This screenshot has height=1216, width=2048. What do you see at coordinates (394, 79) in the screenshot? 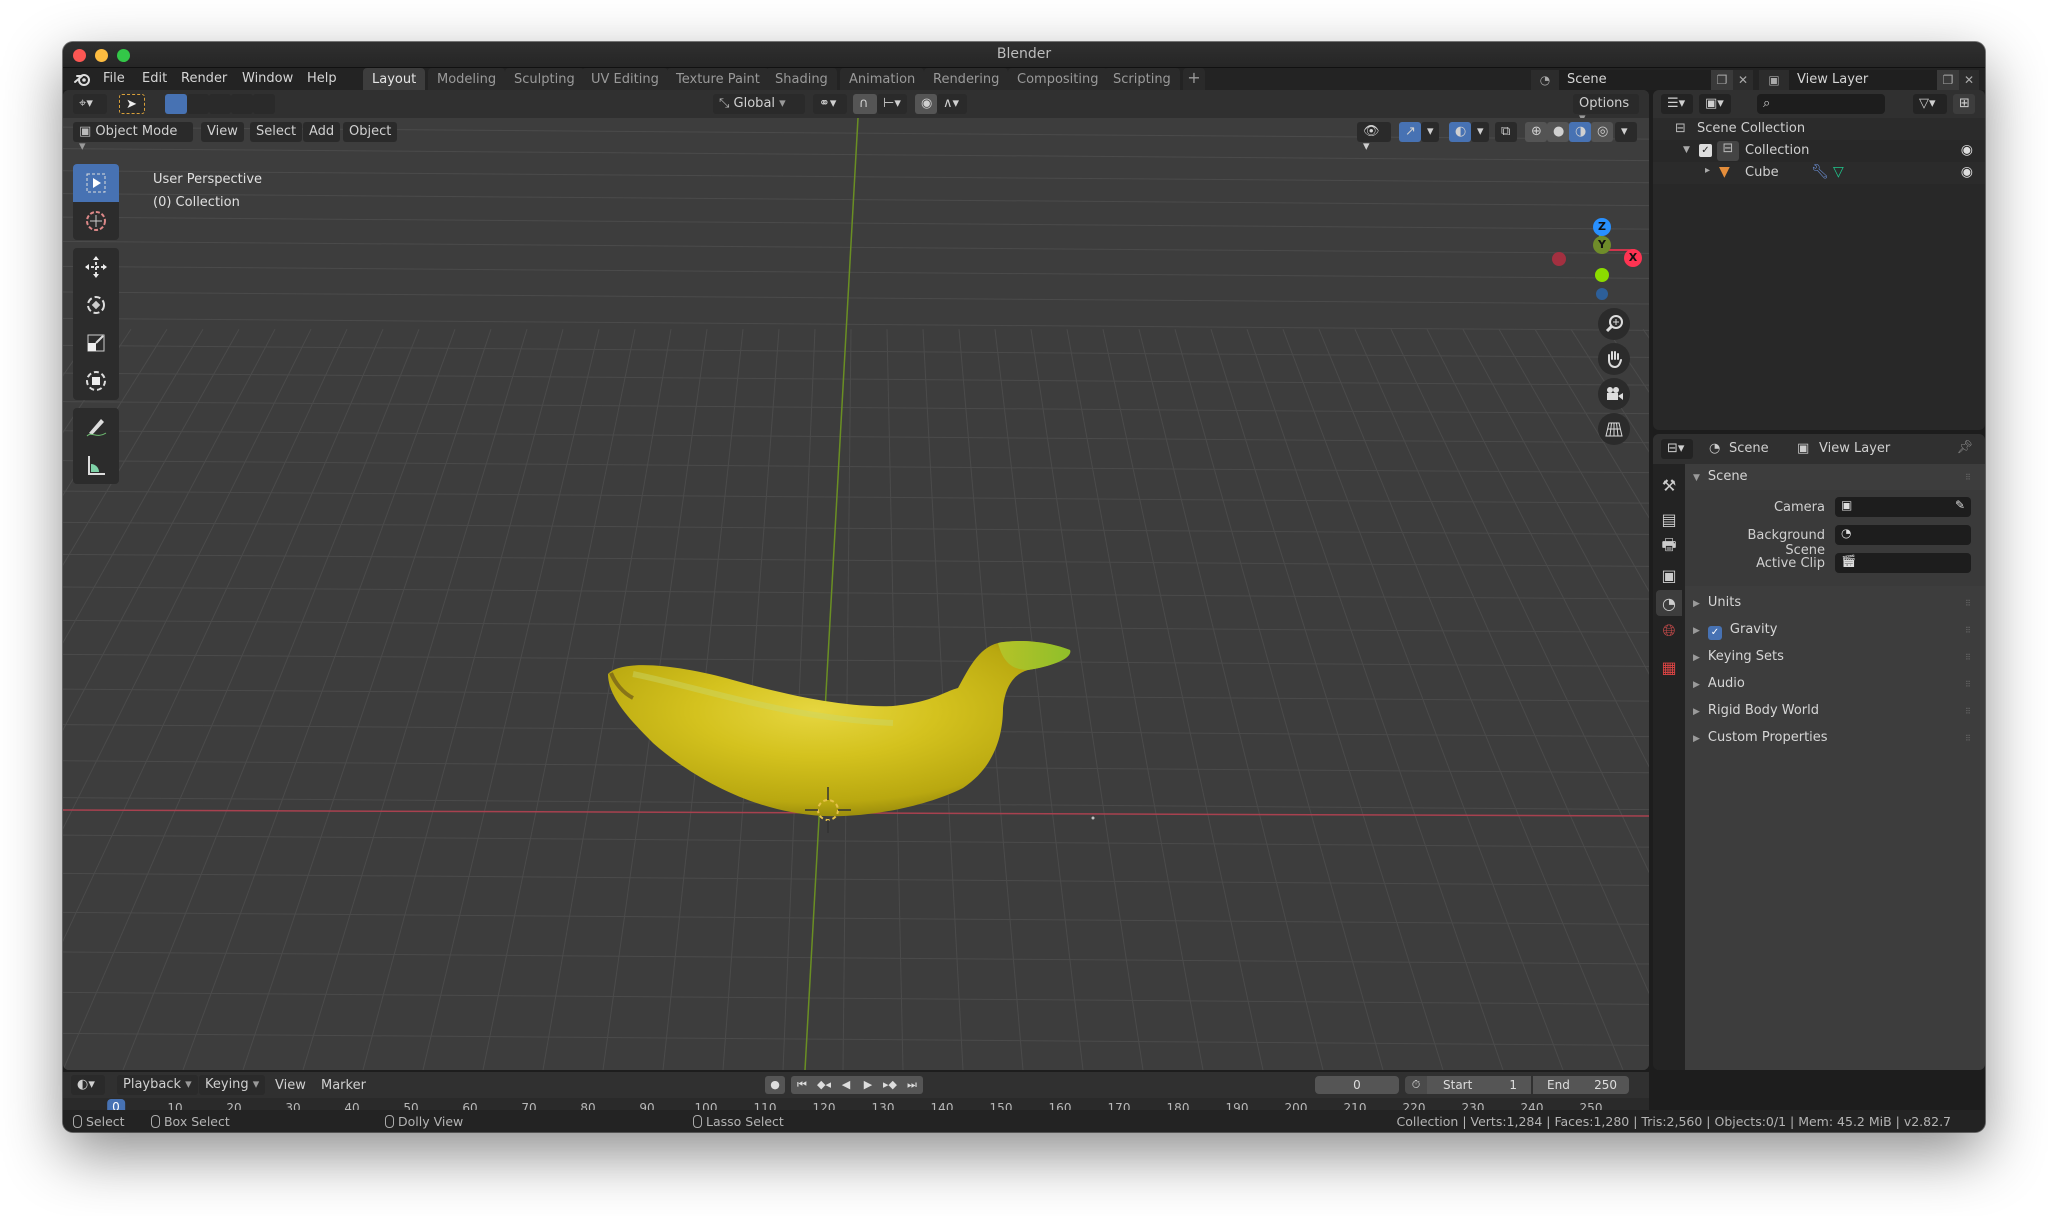
I see `tab-layout: Layout` at bounding box center [394, 79].